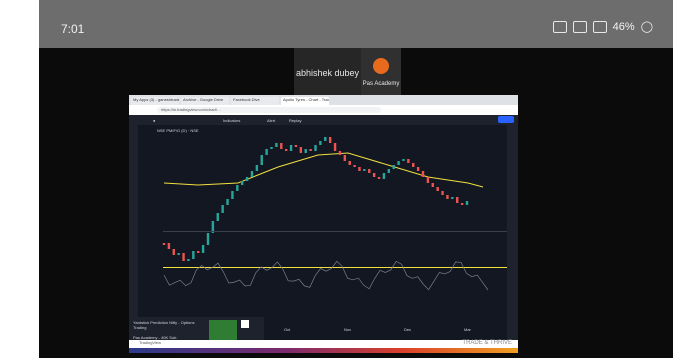 The height and width of the screenshot is (358, 673). I want to click on status-icons: 46% ◯, so click(602, 26).